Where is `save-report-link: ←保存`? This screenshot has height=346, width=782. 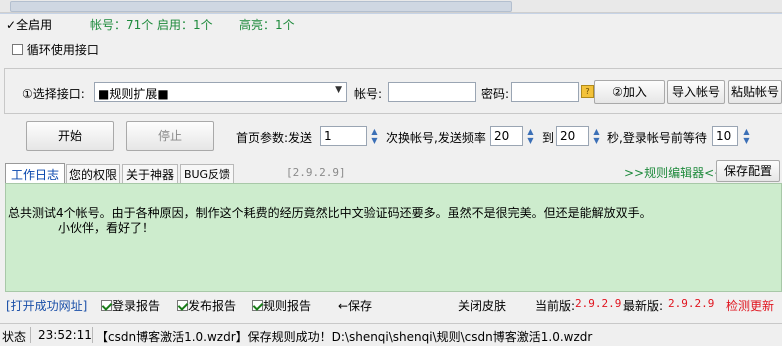 save-report-link: ←保存 is located at coordinates (355, 305).